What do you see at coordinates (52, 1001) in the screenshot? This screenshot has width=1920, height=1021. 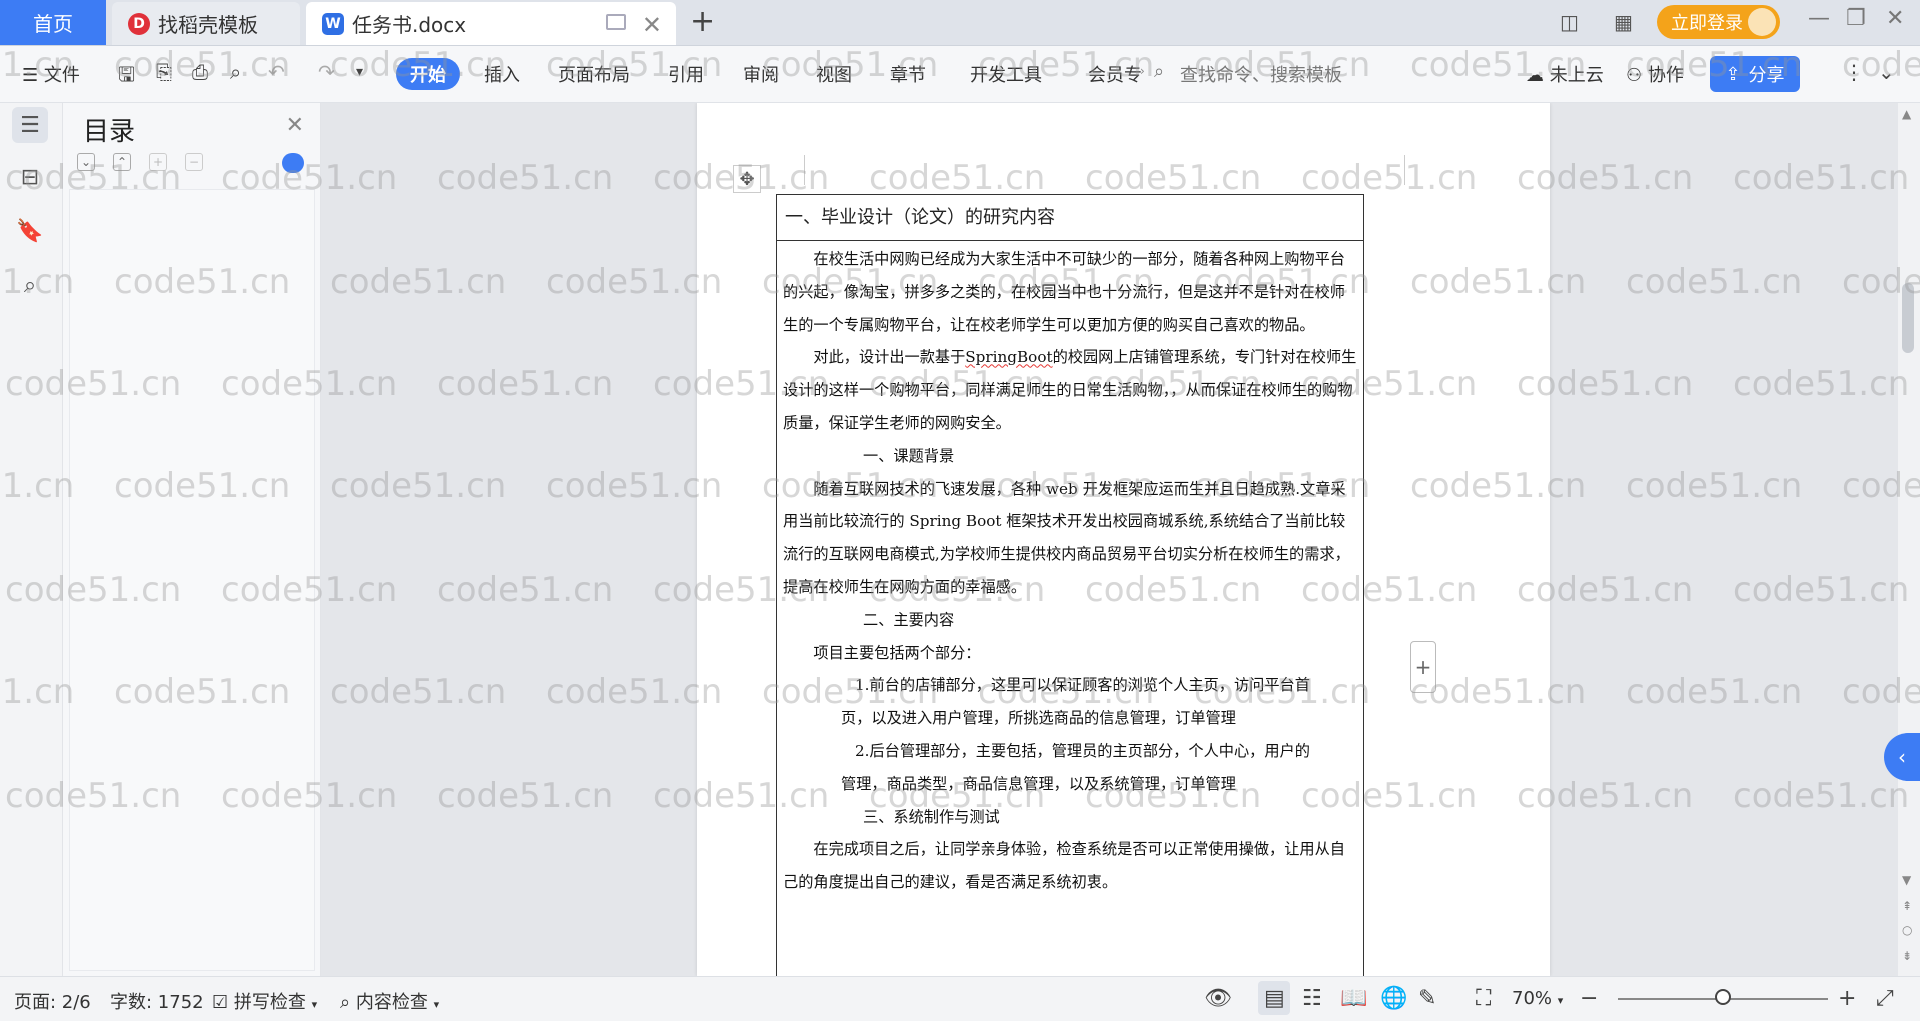 I see `page-indicator: 页面: 2/6` at bounding box center [52, 1001].